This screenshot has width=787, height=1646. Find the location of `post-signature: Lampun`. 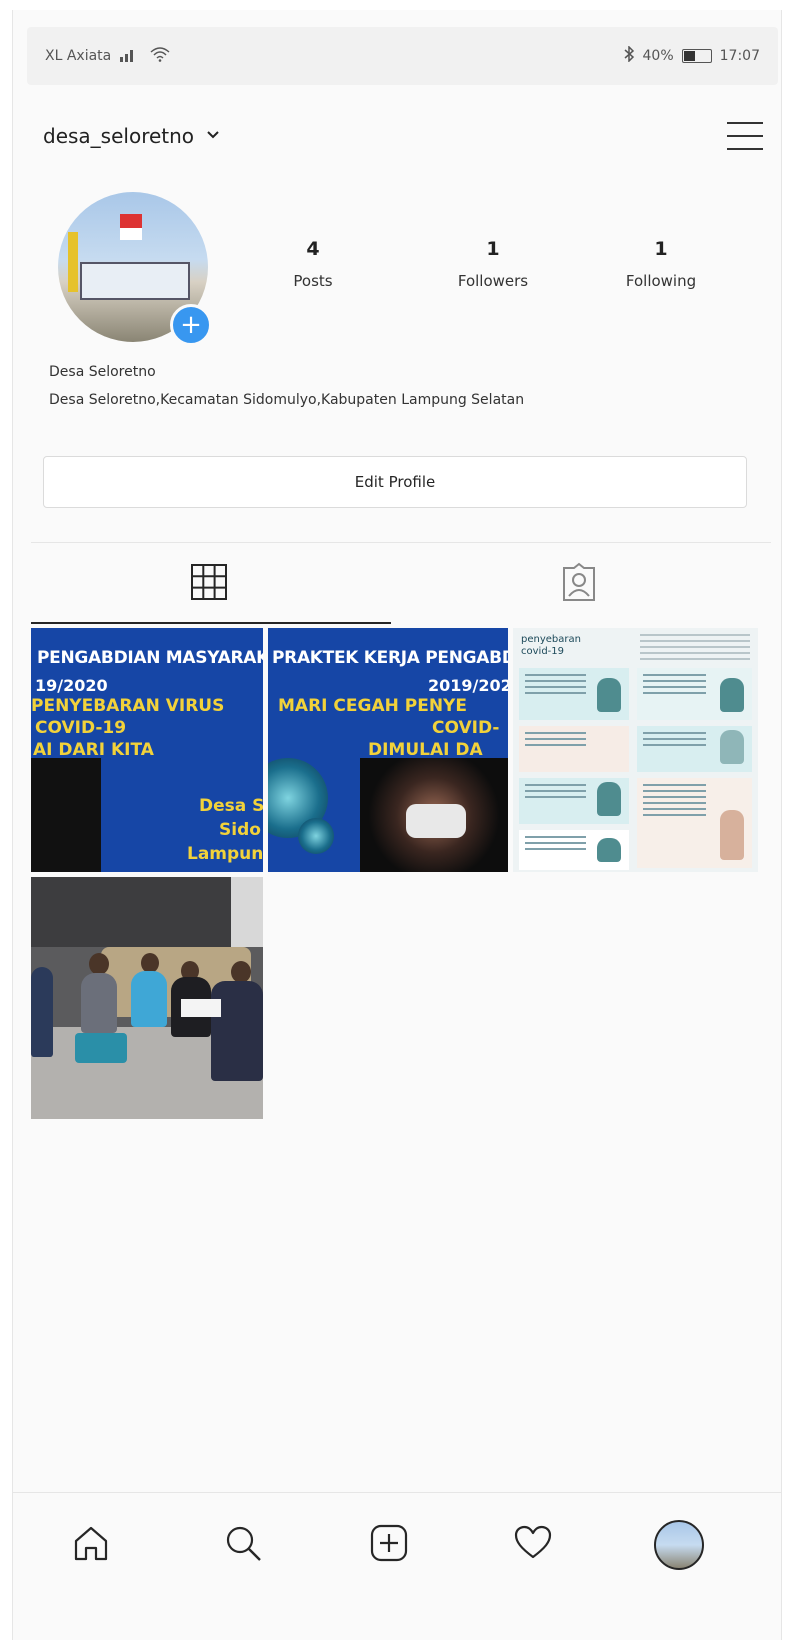

post-signature: Lampun is located at coordinates (225, 854).